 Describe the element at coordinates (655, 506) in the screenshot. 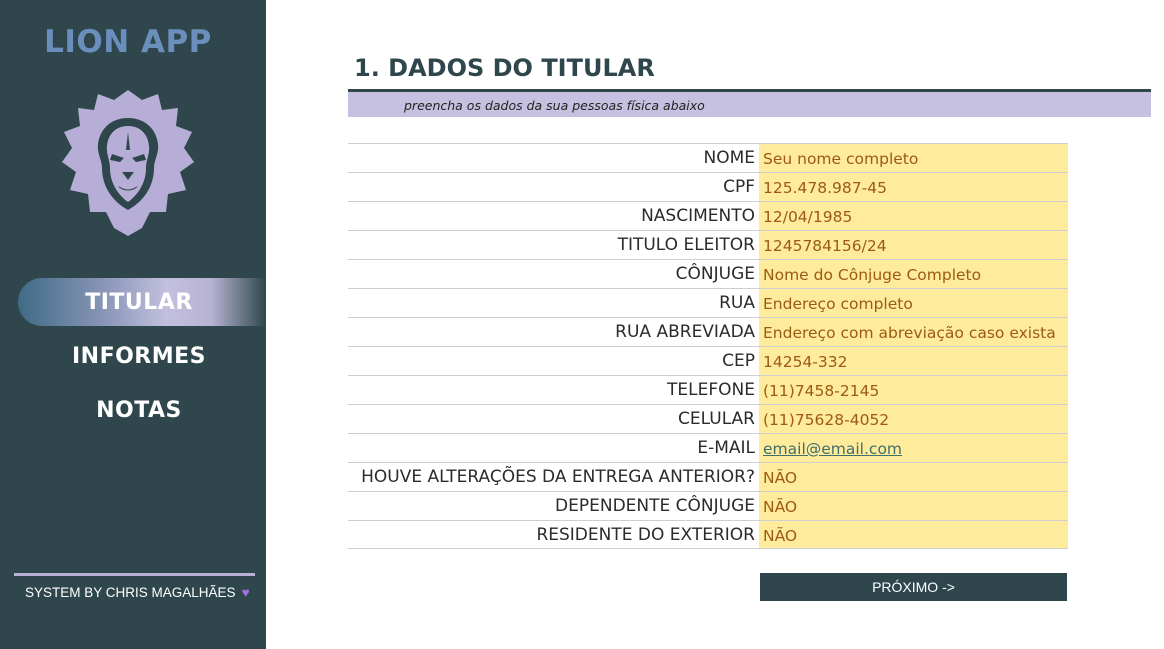

I see `field-label: DEPENDENTE CÔNJUGE` at that location.